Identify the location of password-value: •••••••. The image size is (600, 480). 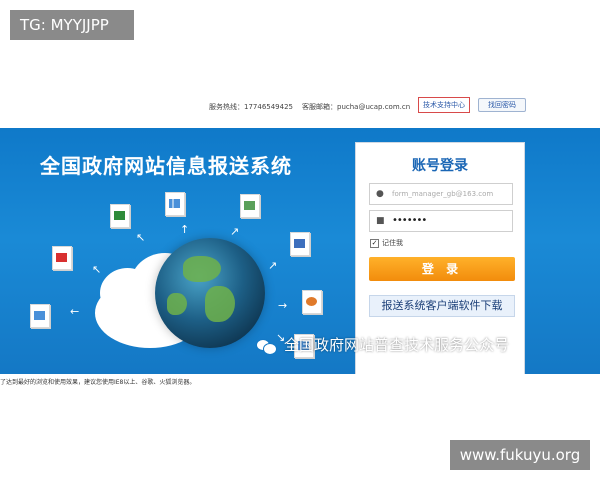
(409, 220).